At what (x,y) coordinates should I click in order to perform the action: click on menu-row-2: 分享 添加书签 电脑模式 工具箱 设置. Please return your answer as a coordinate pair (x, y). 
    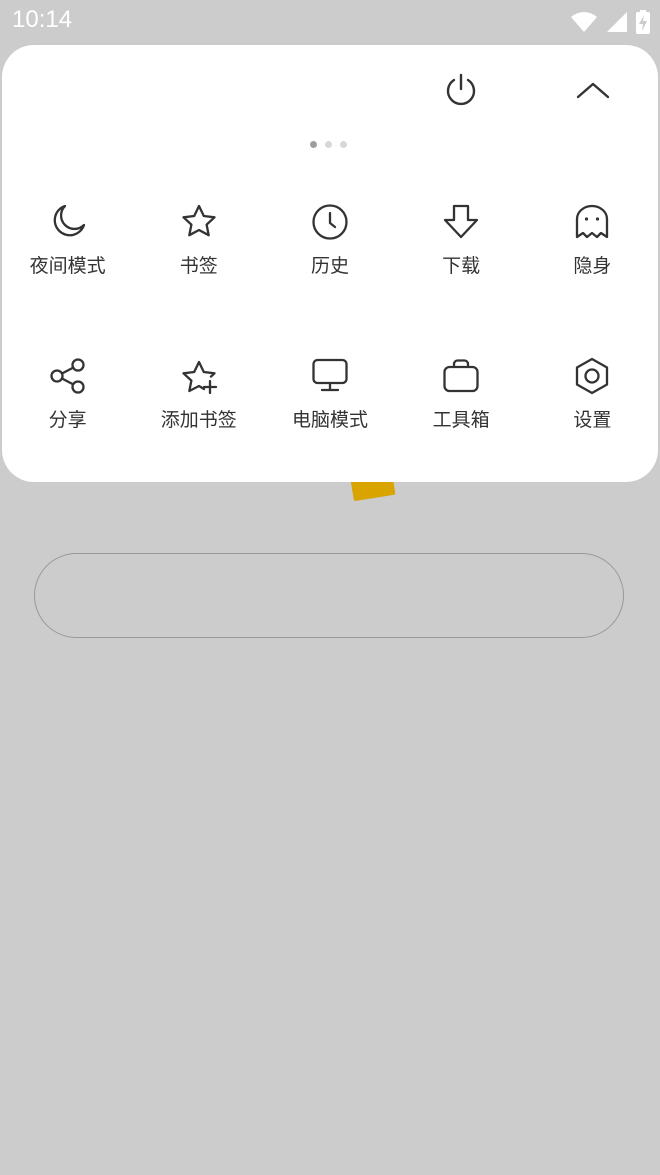
    Looking at the image, I should click on (330, 392).